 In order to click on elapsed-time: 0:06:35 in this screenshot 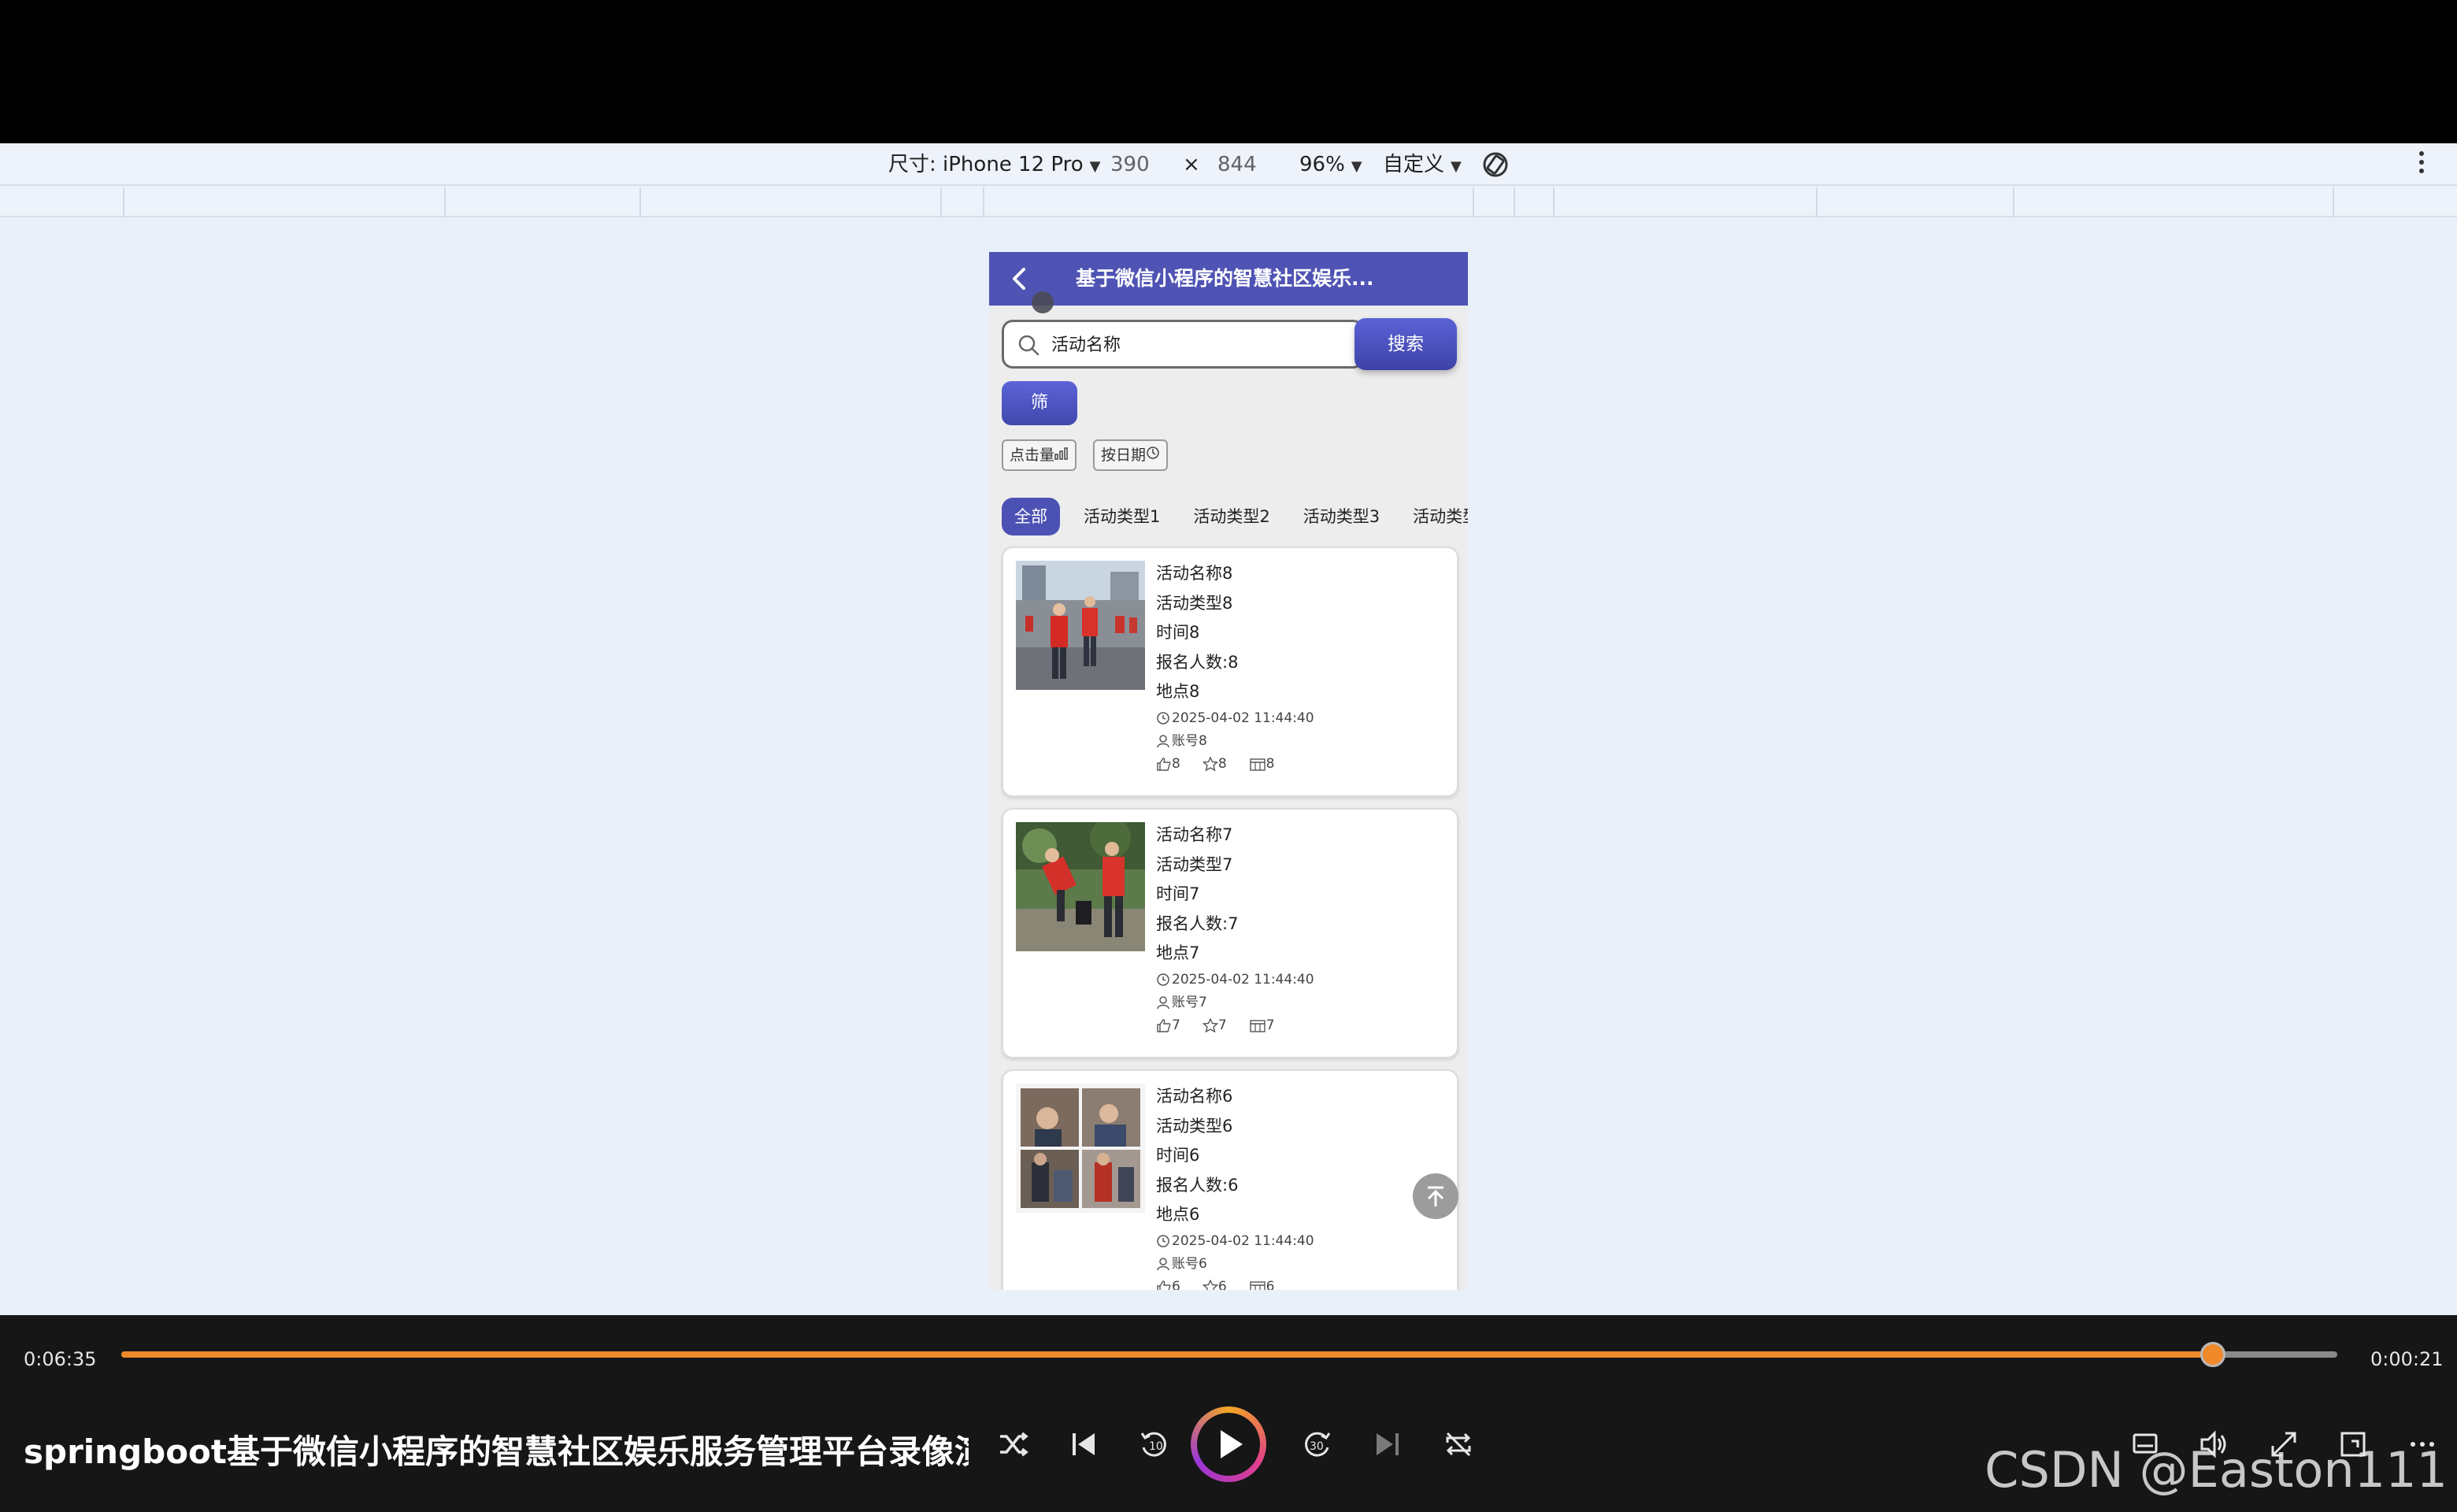, I will do `click(60, 1359)`.